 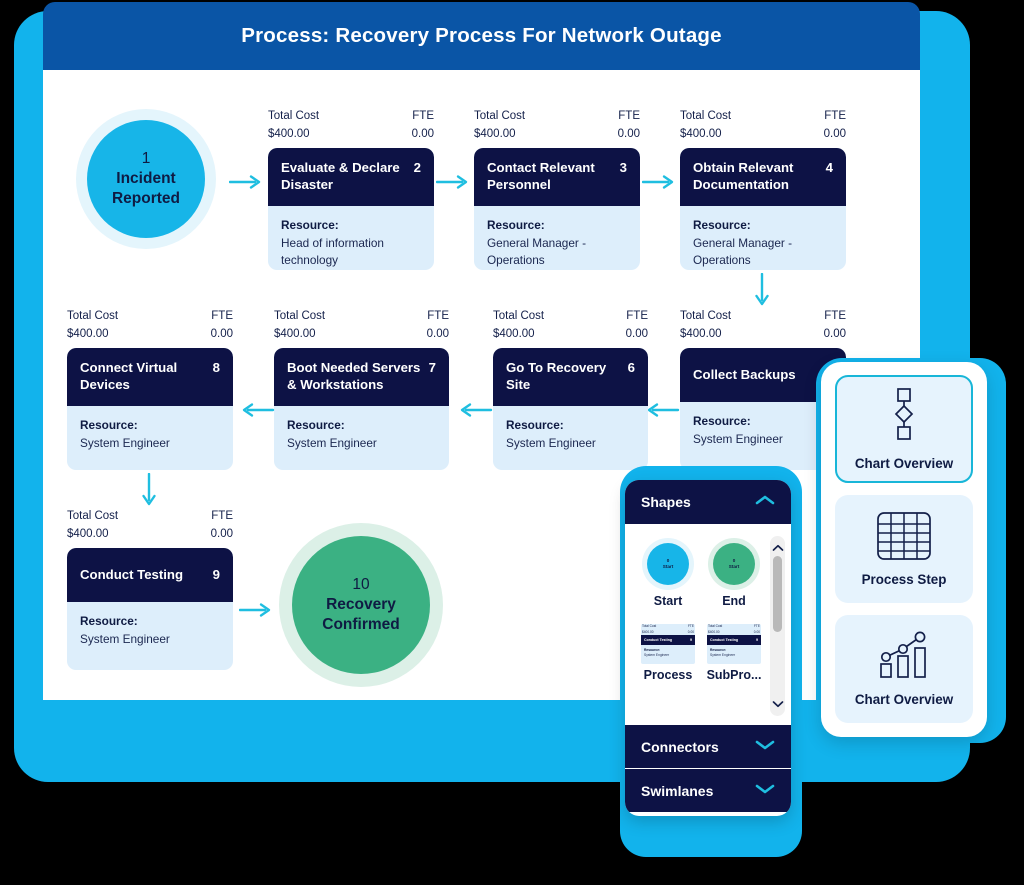 What do you see at coordinates (763, 177) in the screenshot?
I see `card-header: Obtain Relevant Documentation 4` at bounding box center [763, 177].